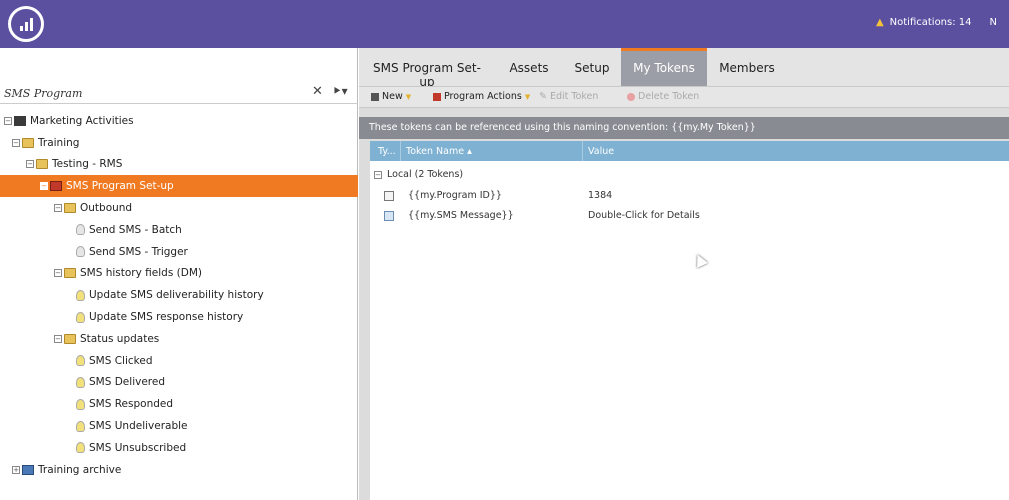 The width and height of the screenshot is (1009, 500). What do you see at coordinates (340, 91) in the screenshot?
I see `filter-icon: ⯈▾` at bounding box center [340, 91].